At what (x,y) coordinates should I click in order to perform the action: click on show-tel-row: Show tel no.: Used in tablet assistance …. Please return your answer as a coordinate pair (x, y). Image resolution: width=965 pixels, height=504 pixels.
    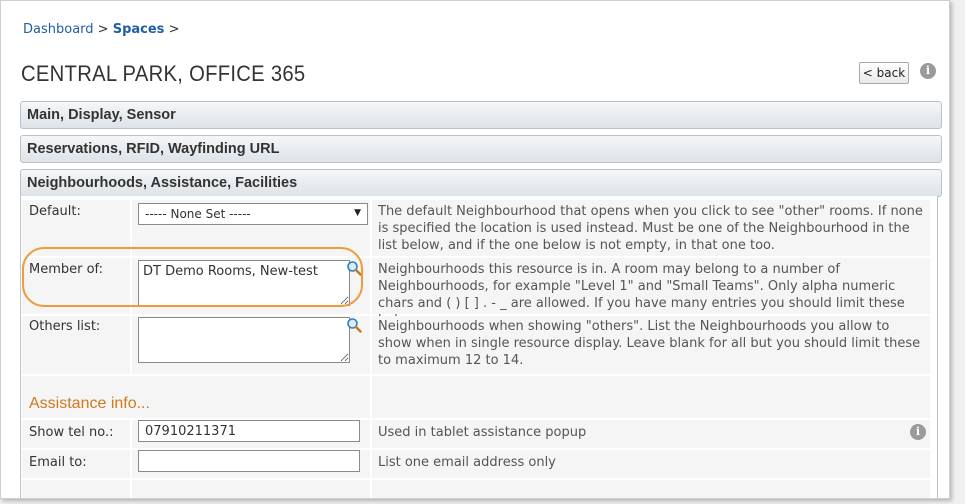
    Looking at the image, I should click on (476, 434).